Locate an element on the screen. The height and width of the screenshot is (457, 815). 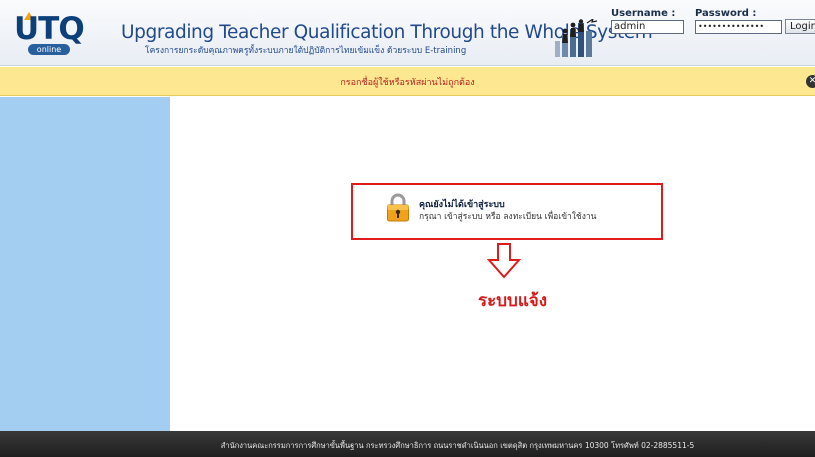
password-input: •••••••••••••• is located at coordinates (738, 27).